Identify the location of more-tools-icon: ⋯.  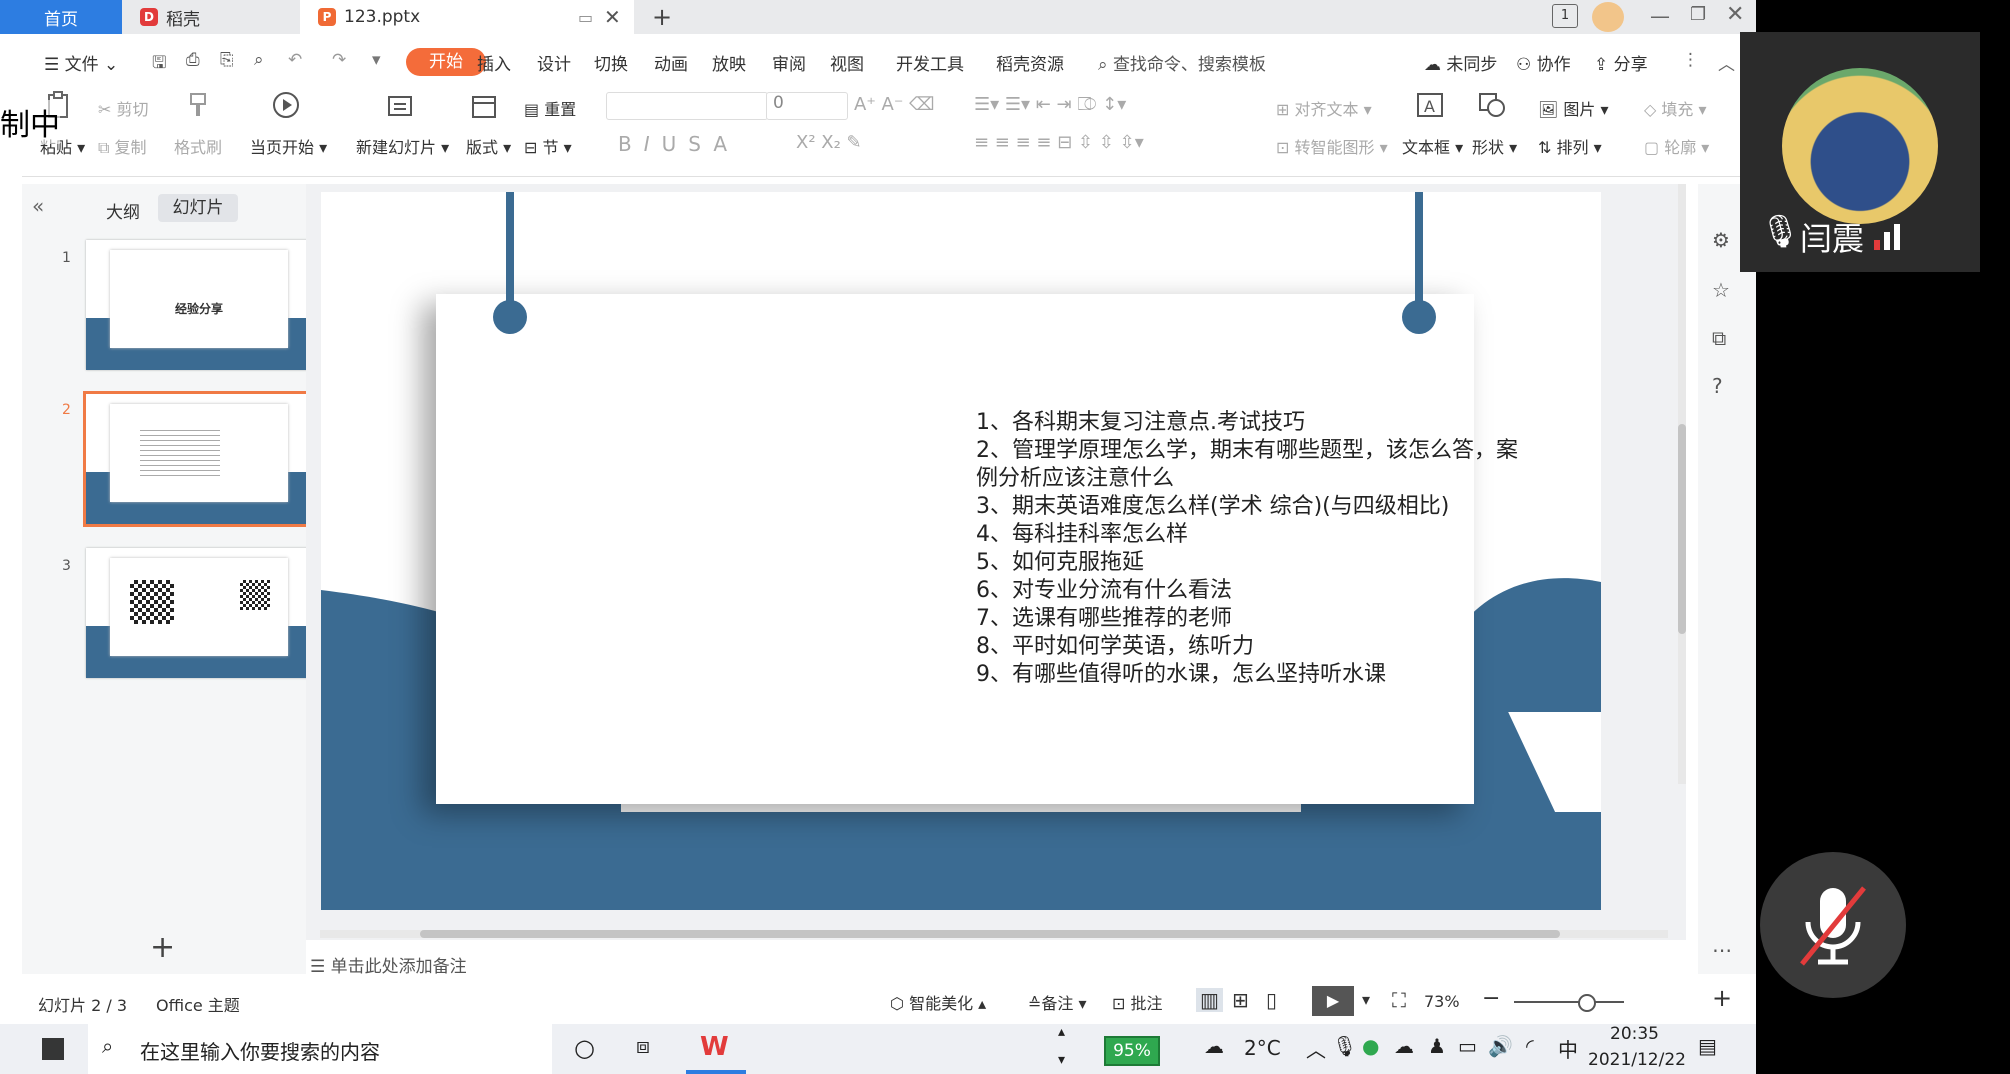
(1722, 950).